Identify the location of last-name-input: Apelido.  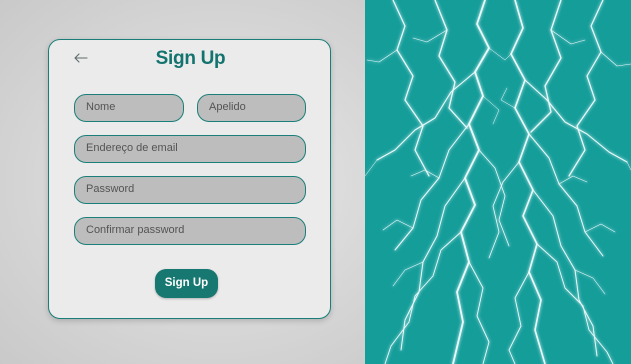
(251, 108).